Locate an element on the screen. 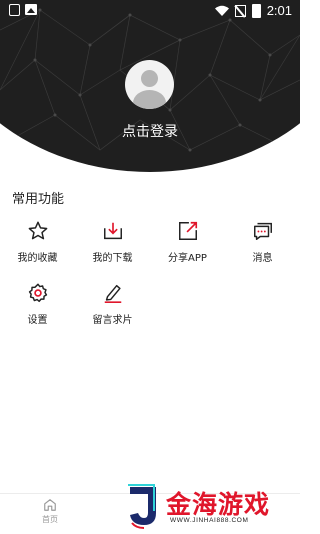  edit-icon is located at coordinates (112, 293).